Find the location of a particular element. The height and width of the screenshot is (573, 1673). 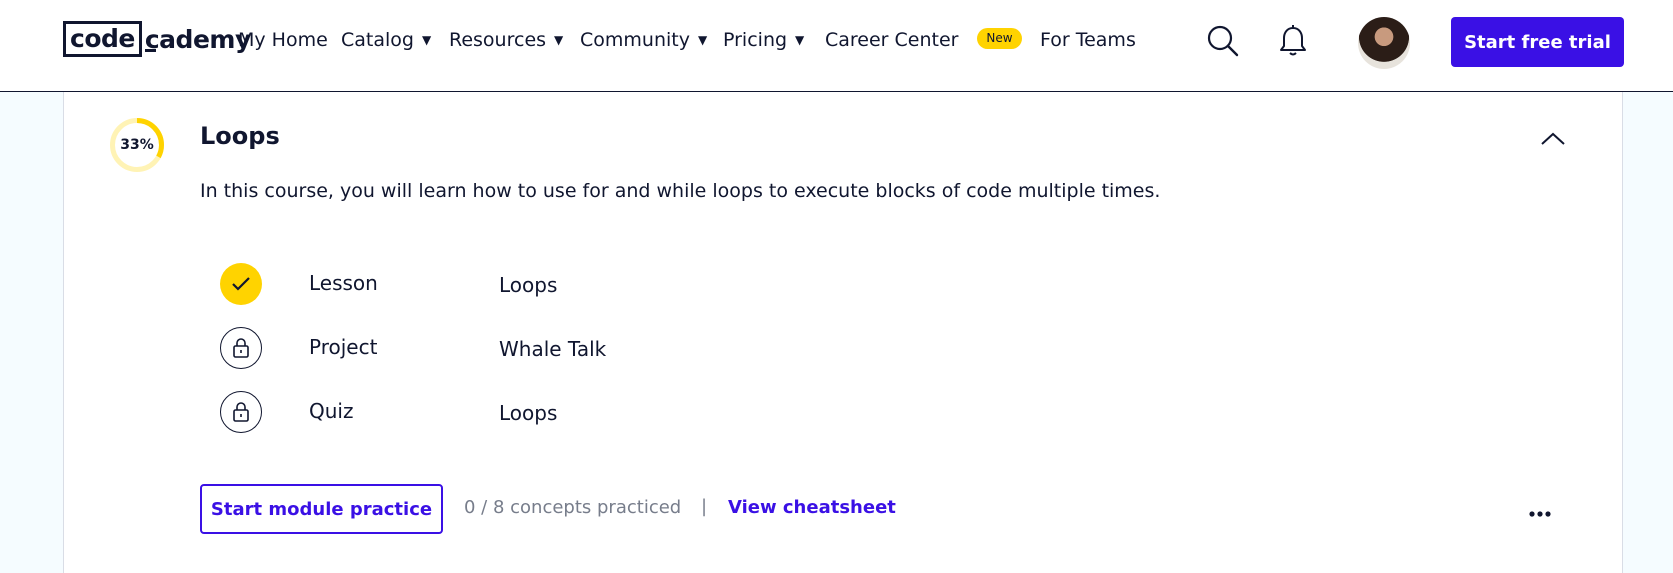

nav-pricing: Pricing ▼ is located at coordinates (763, 40).